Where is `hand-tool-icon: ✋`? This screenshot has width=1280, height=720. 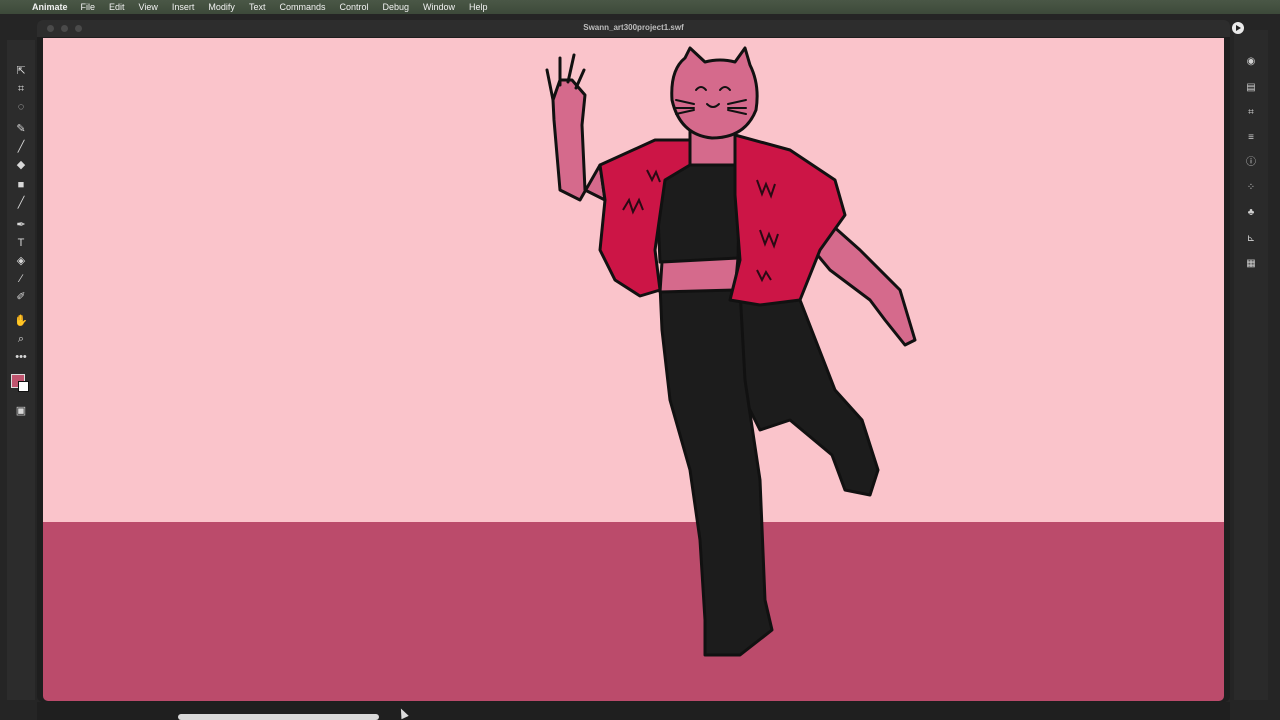
hand-tool-icon: ✋ is located at coordinates (21, 321).